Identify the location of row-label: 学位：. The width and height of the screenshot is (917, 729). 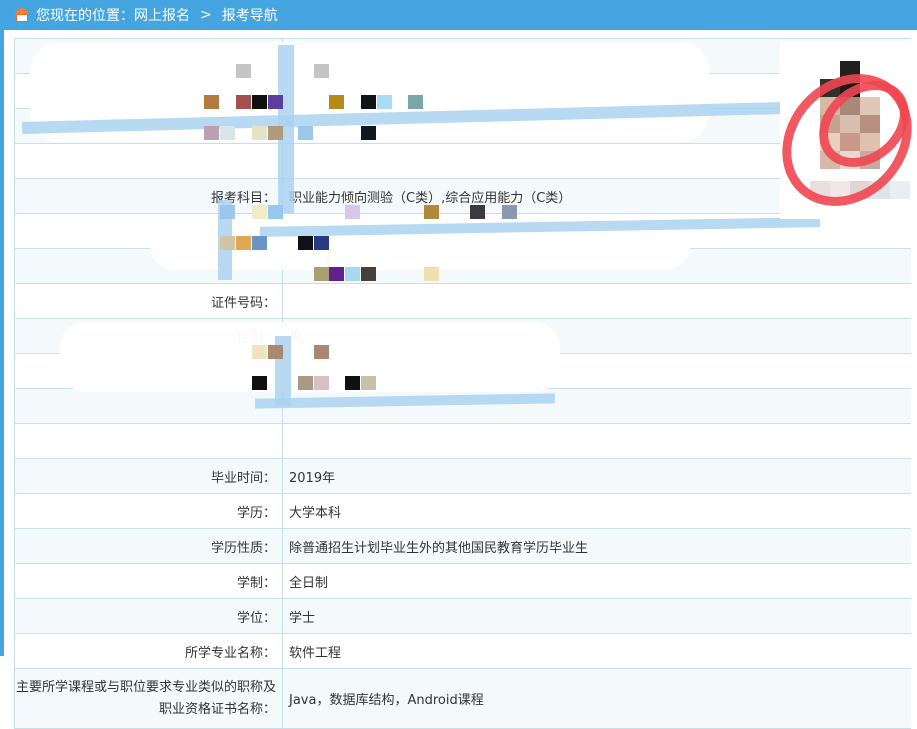
(149, 616).